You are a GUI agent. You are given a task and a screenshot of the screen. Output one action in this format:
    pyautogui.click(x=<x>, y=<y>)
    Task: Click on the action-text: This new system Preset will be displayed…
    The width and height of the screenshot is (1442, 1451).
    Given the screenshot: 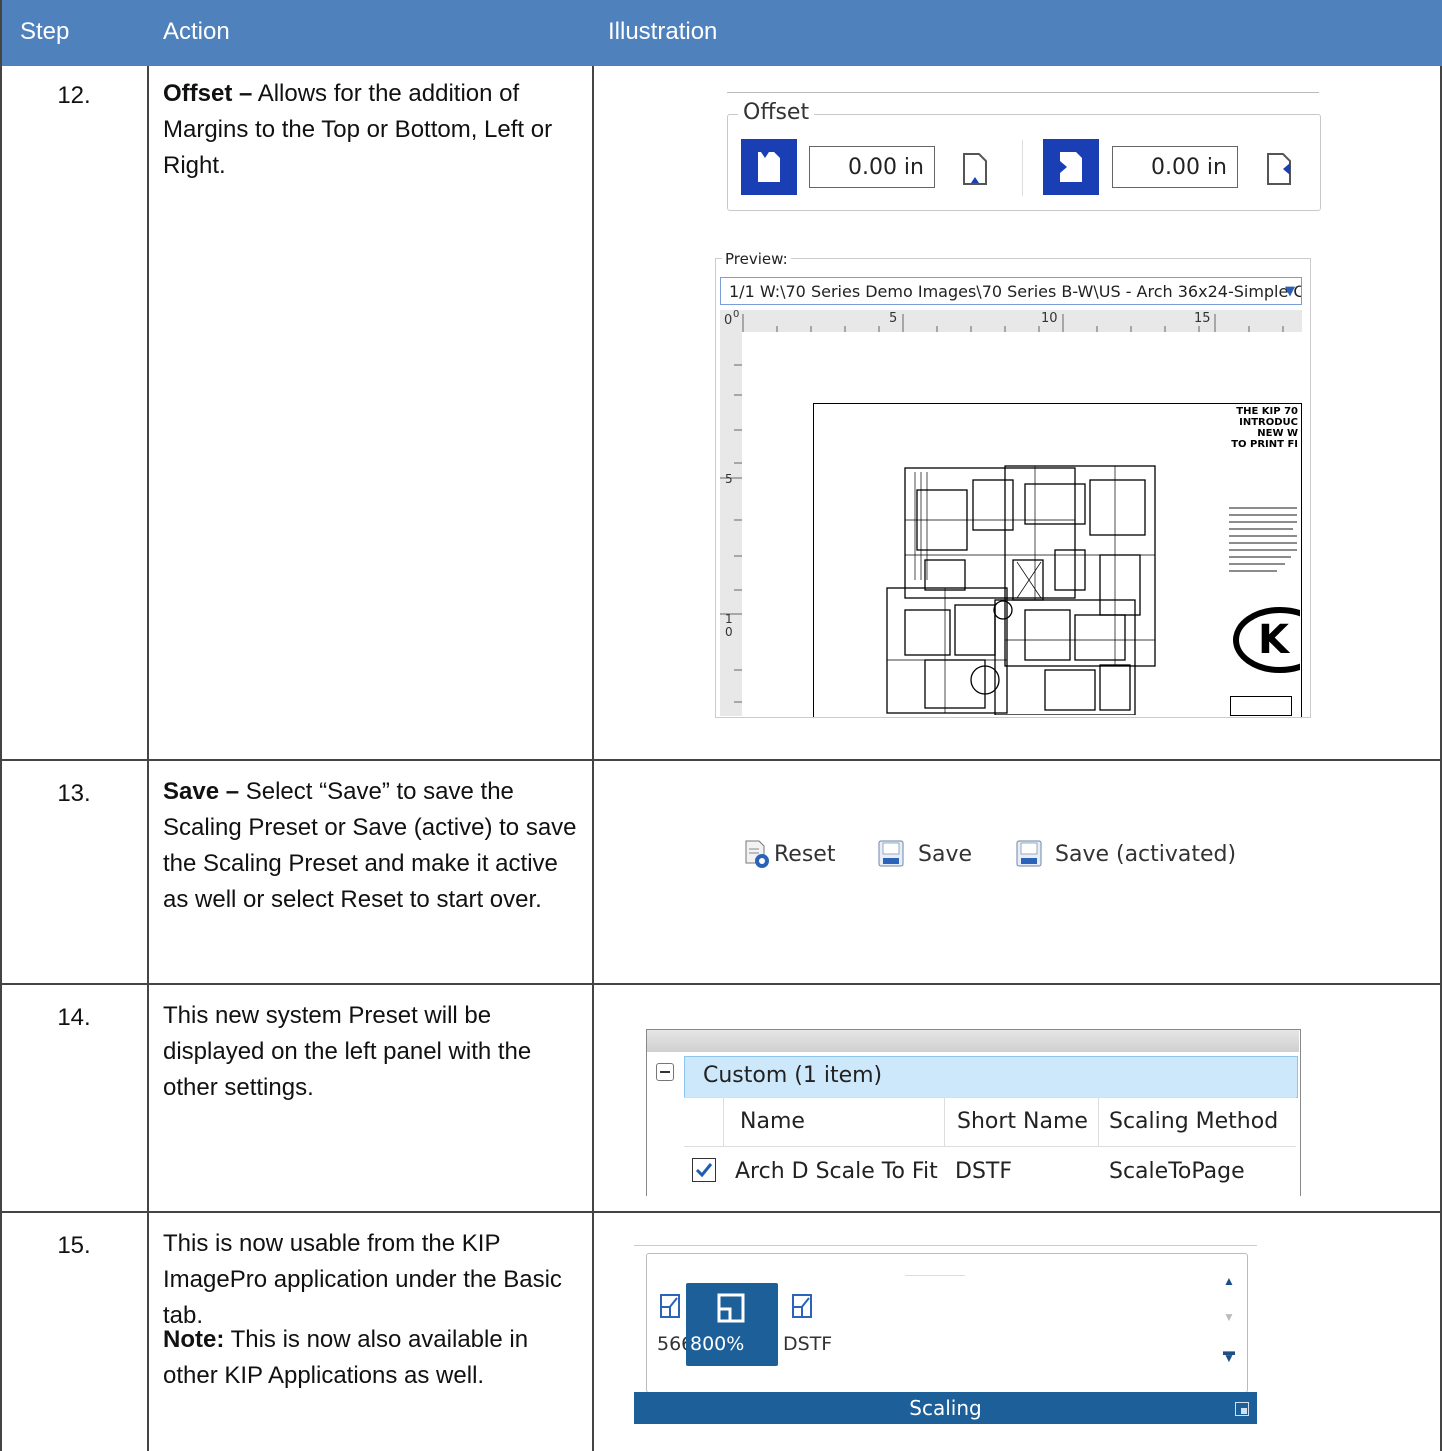 What is the action you would take?
    pyautogui.click(x=347, y=1051)
    